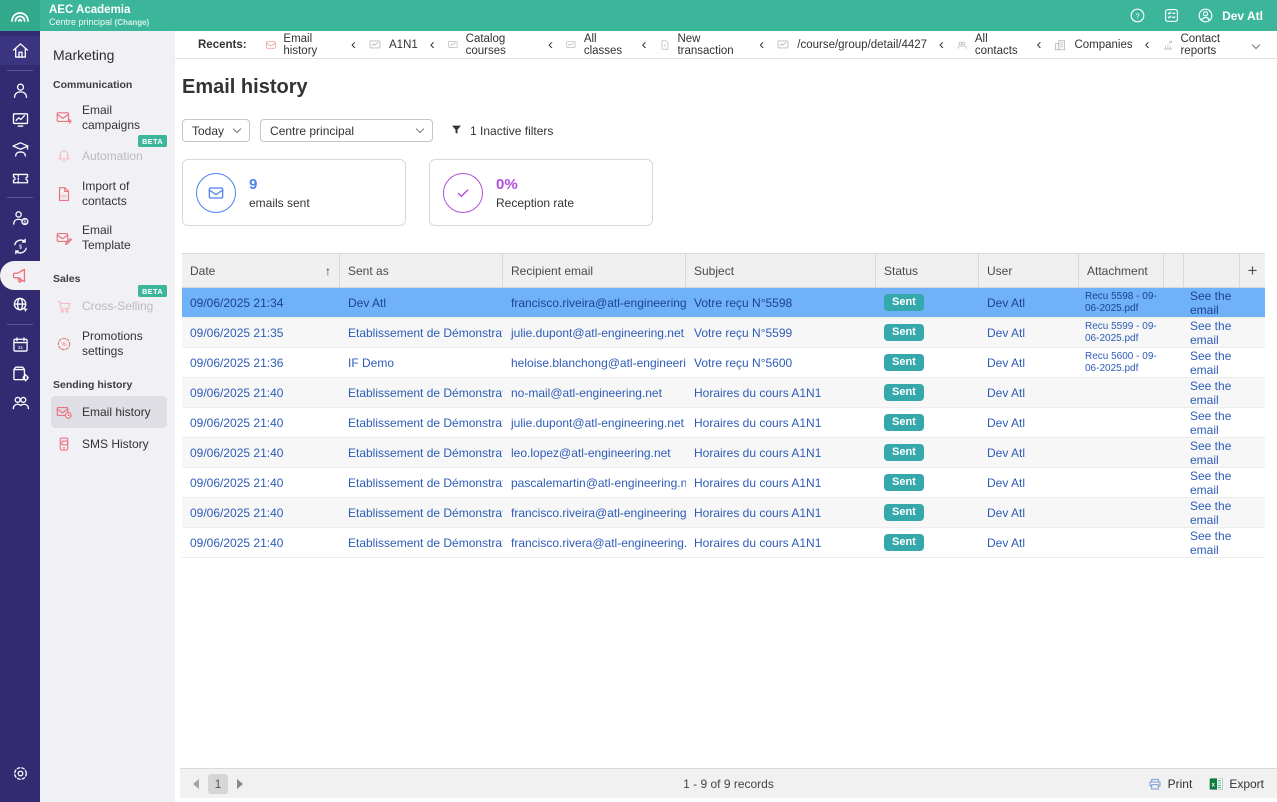 Image resolution: width=1277 pixels, height=802 pixels. I want to click on menu-item-cross-selling: Cross-Selling BETA, so click(109, 303).